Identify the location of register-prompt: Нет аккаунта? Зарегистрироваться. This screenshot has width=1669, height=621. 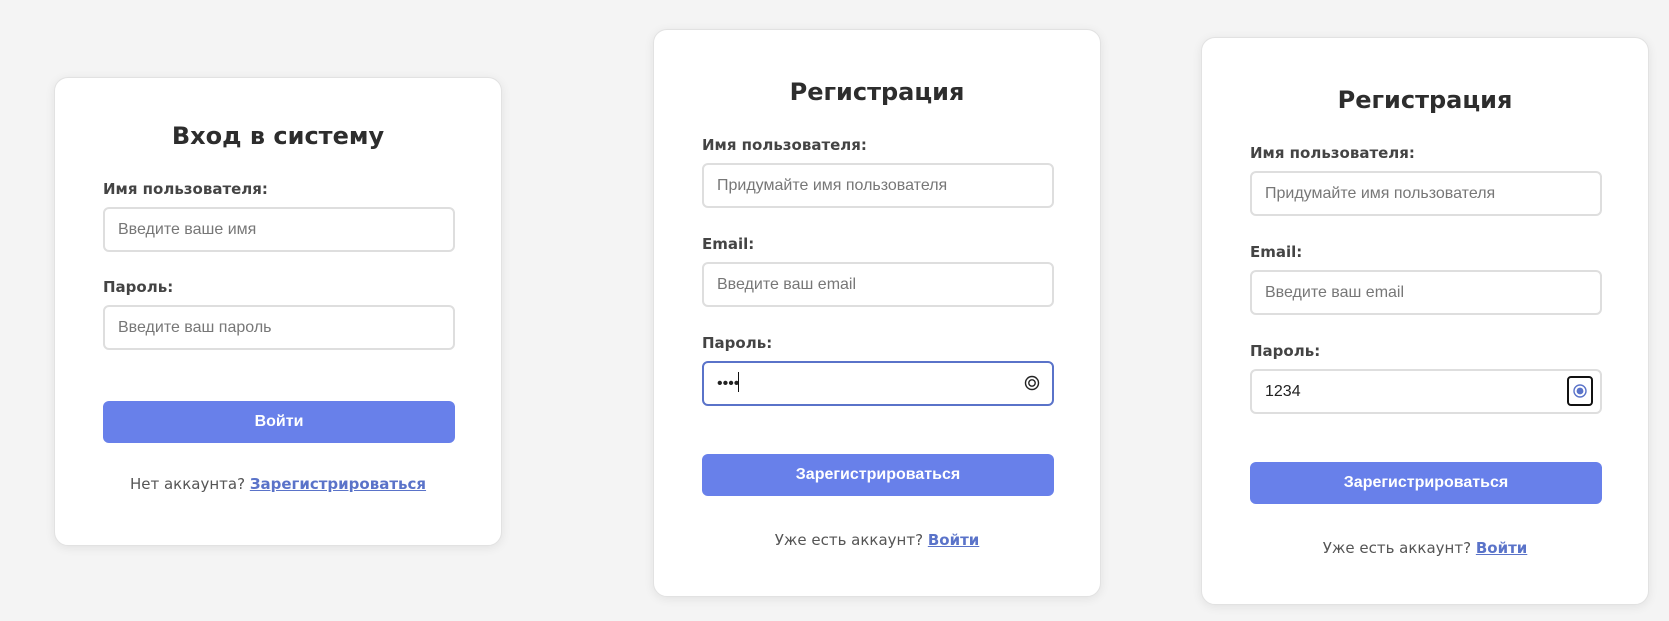
(278, 484).